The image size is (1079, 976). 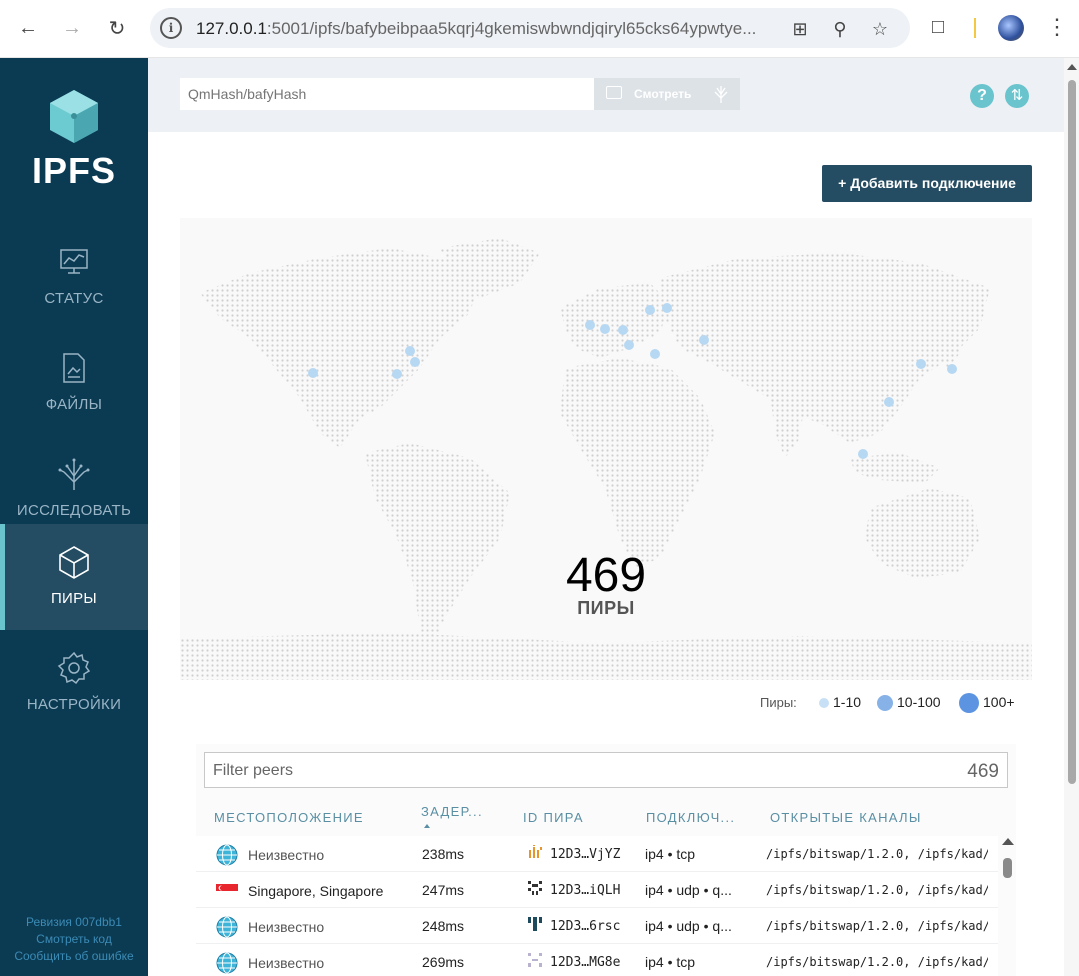 I want to click on filter-peers-input: Filter peers 469, so click(x=606, y=770).